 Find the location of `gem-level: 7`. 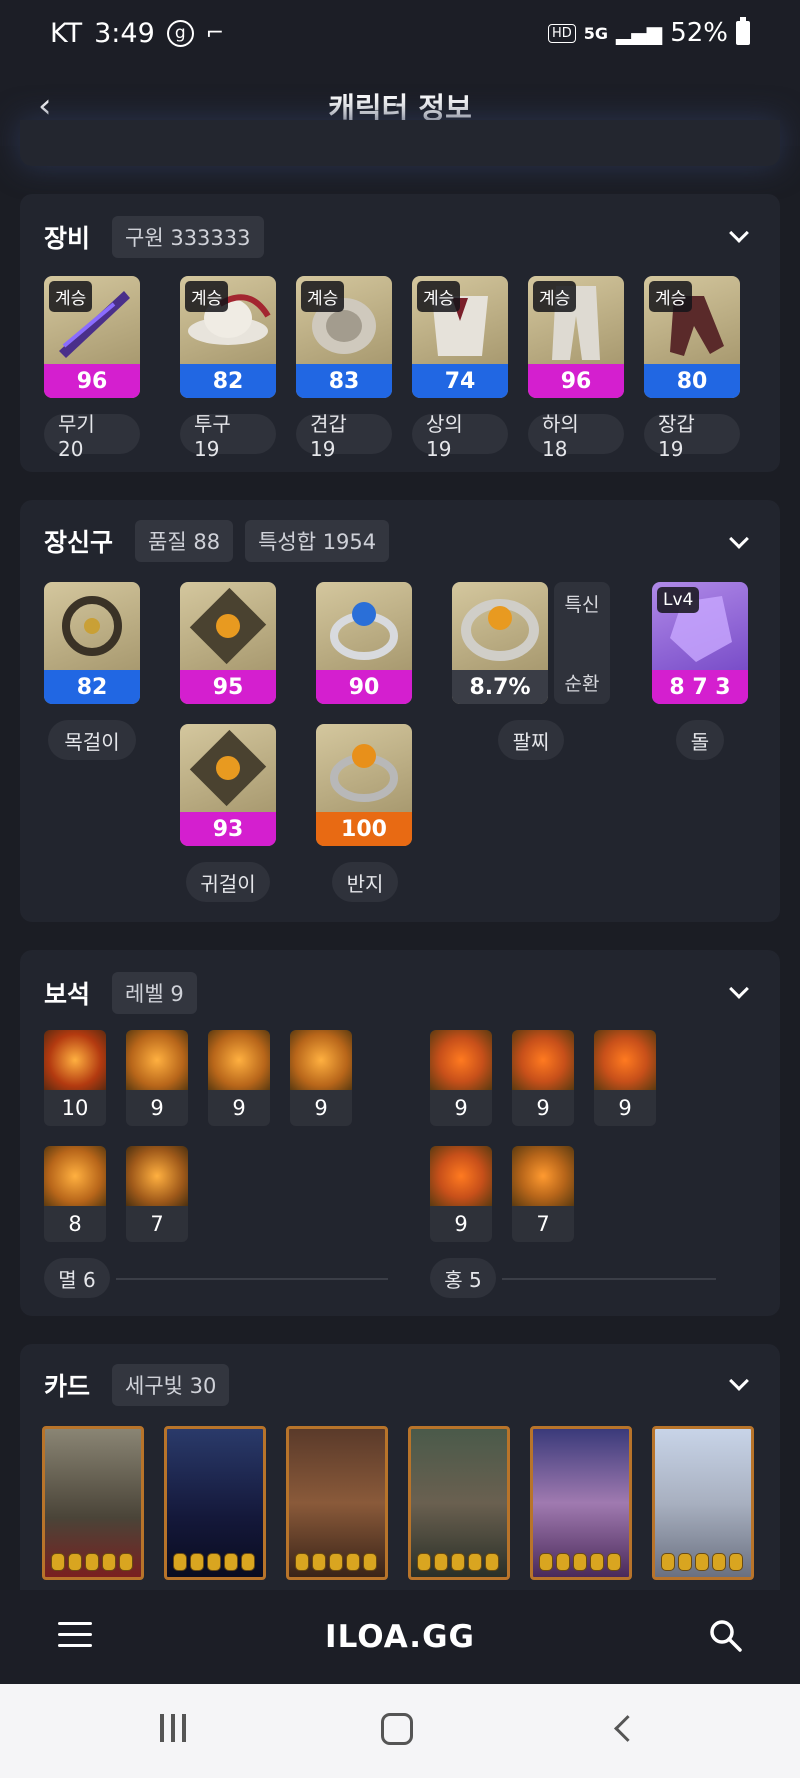

gem-level: 7 is located at coordinates (157, 1224).